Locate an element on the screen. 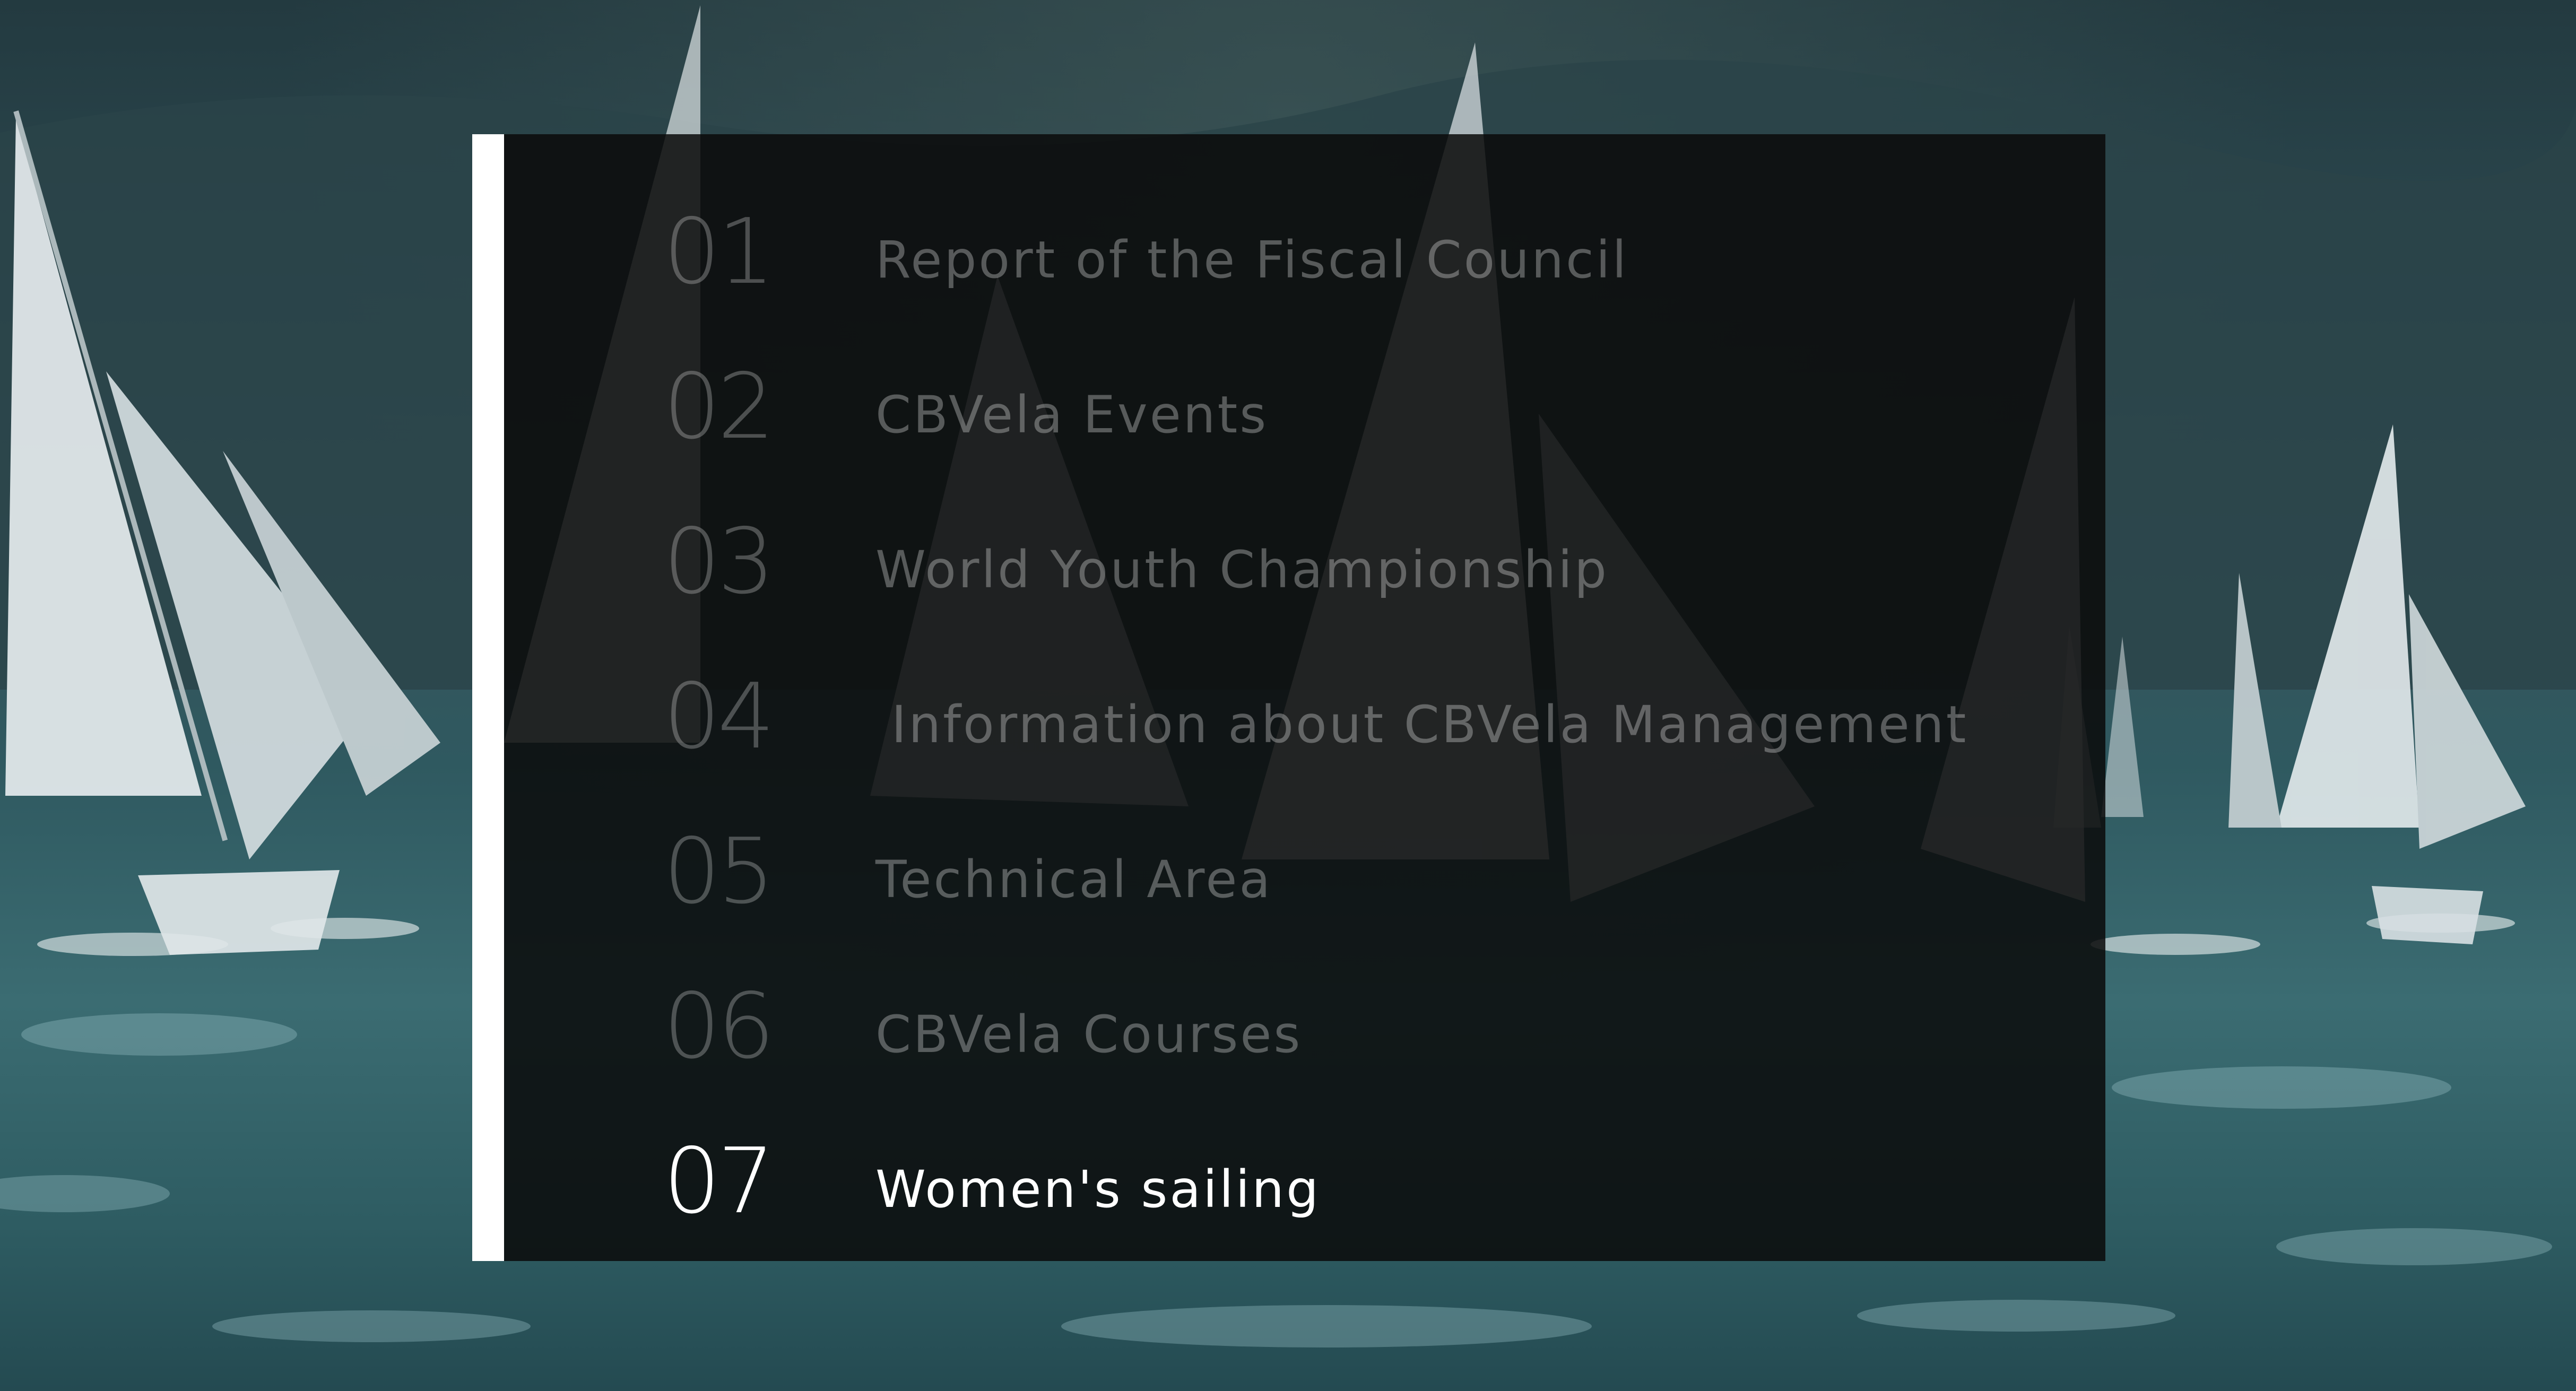 This screenshot has height=1391, width=2576. agenda-item-01: 01 Report of the Fiscal Council is located at coordinates (1366, 246).